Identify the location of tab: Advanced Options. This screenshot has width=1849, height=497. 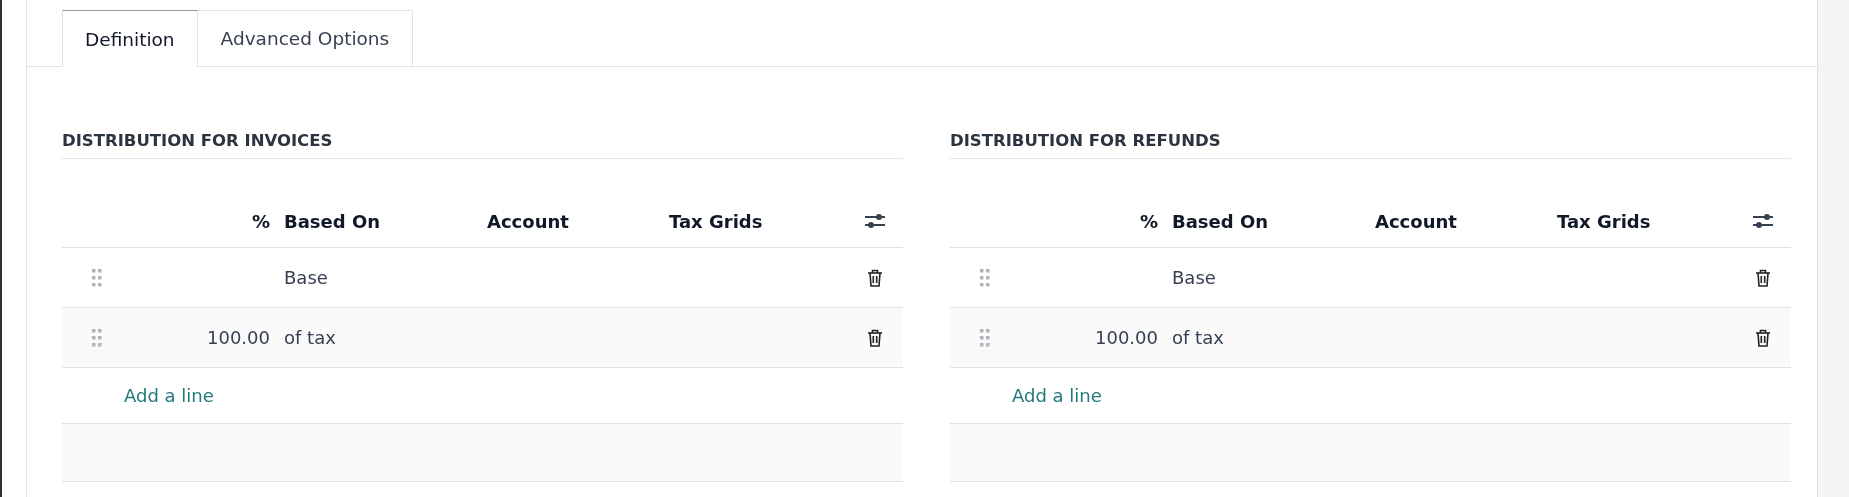
(305, 38).